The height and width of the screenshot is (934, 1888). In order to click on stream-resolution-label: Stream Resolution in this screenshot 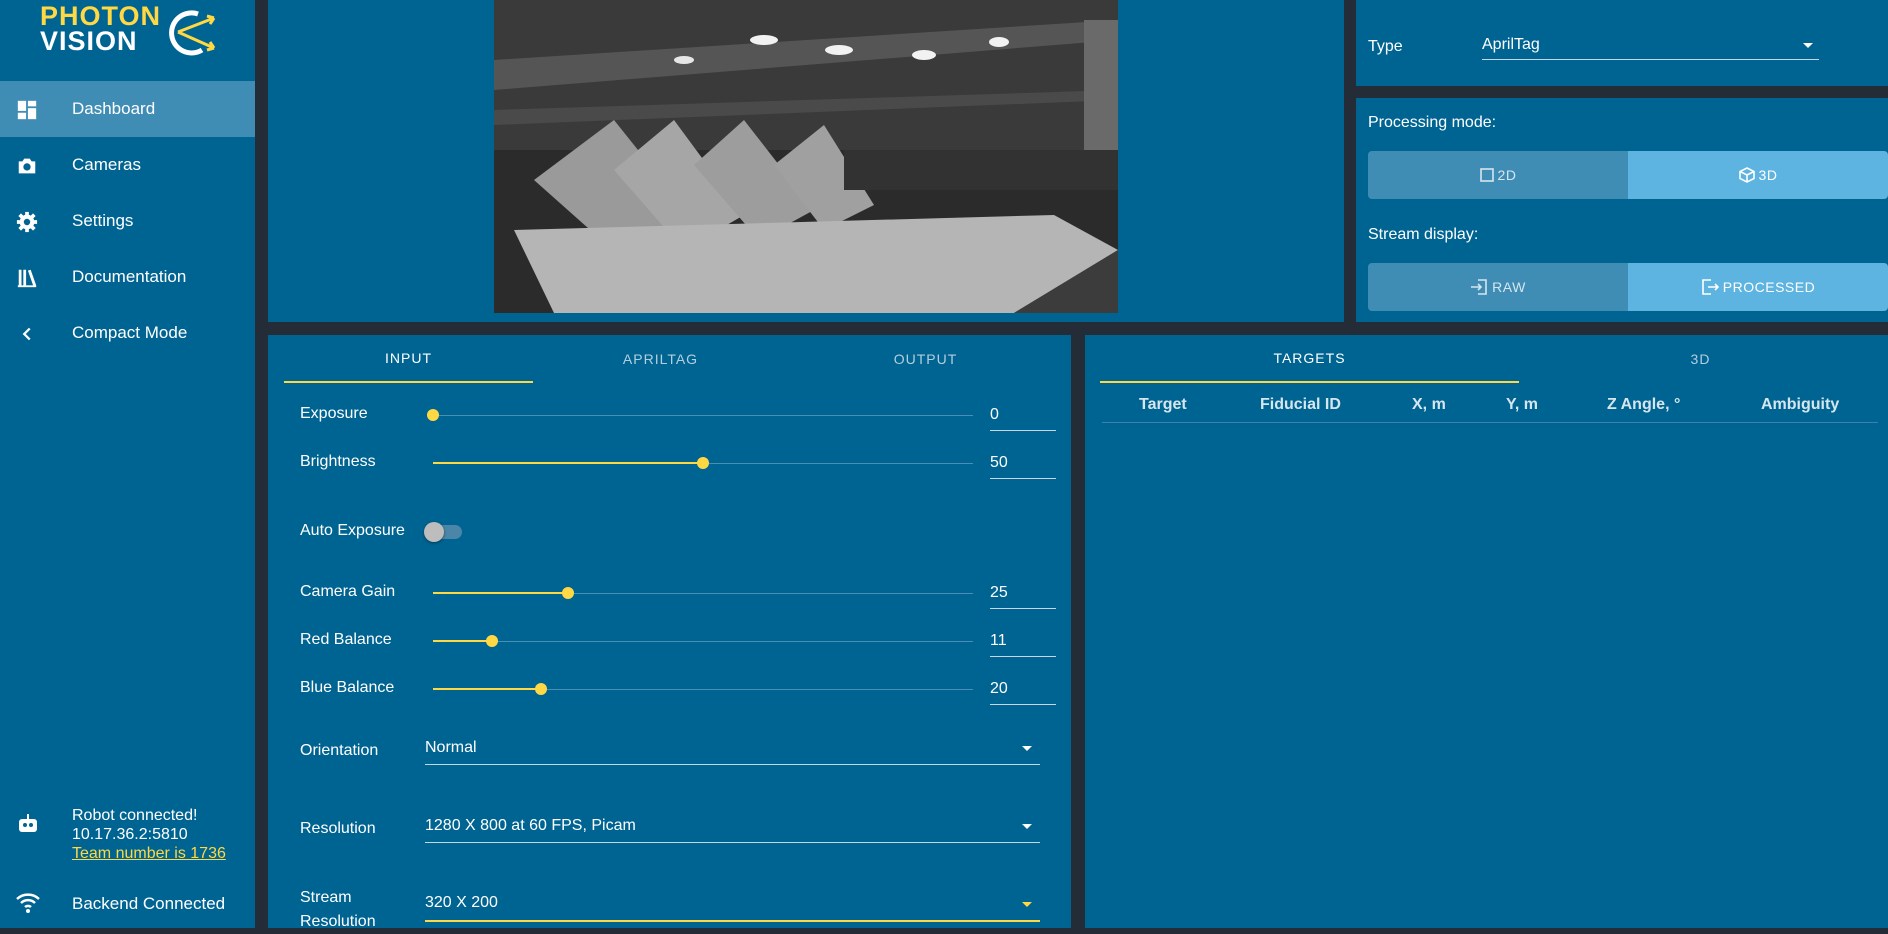, I will do `click(338, 910)`.